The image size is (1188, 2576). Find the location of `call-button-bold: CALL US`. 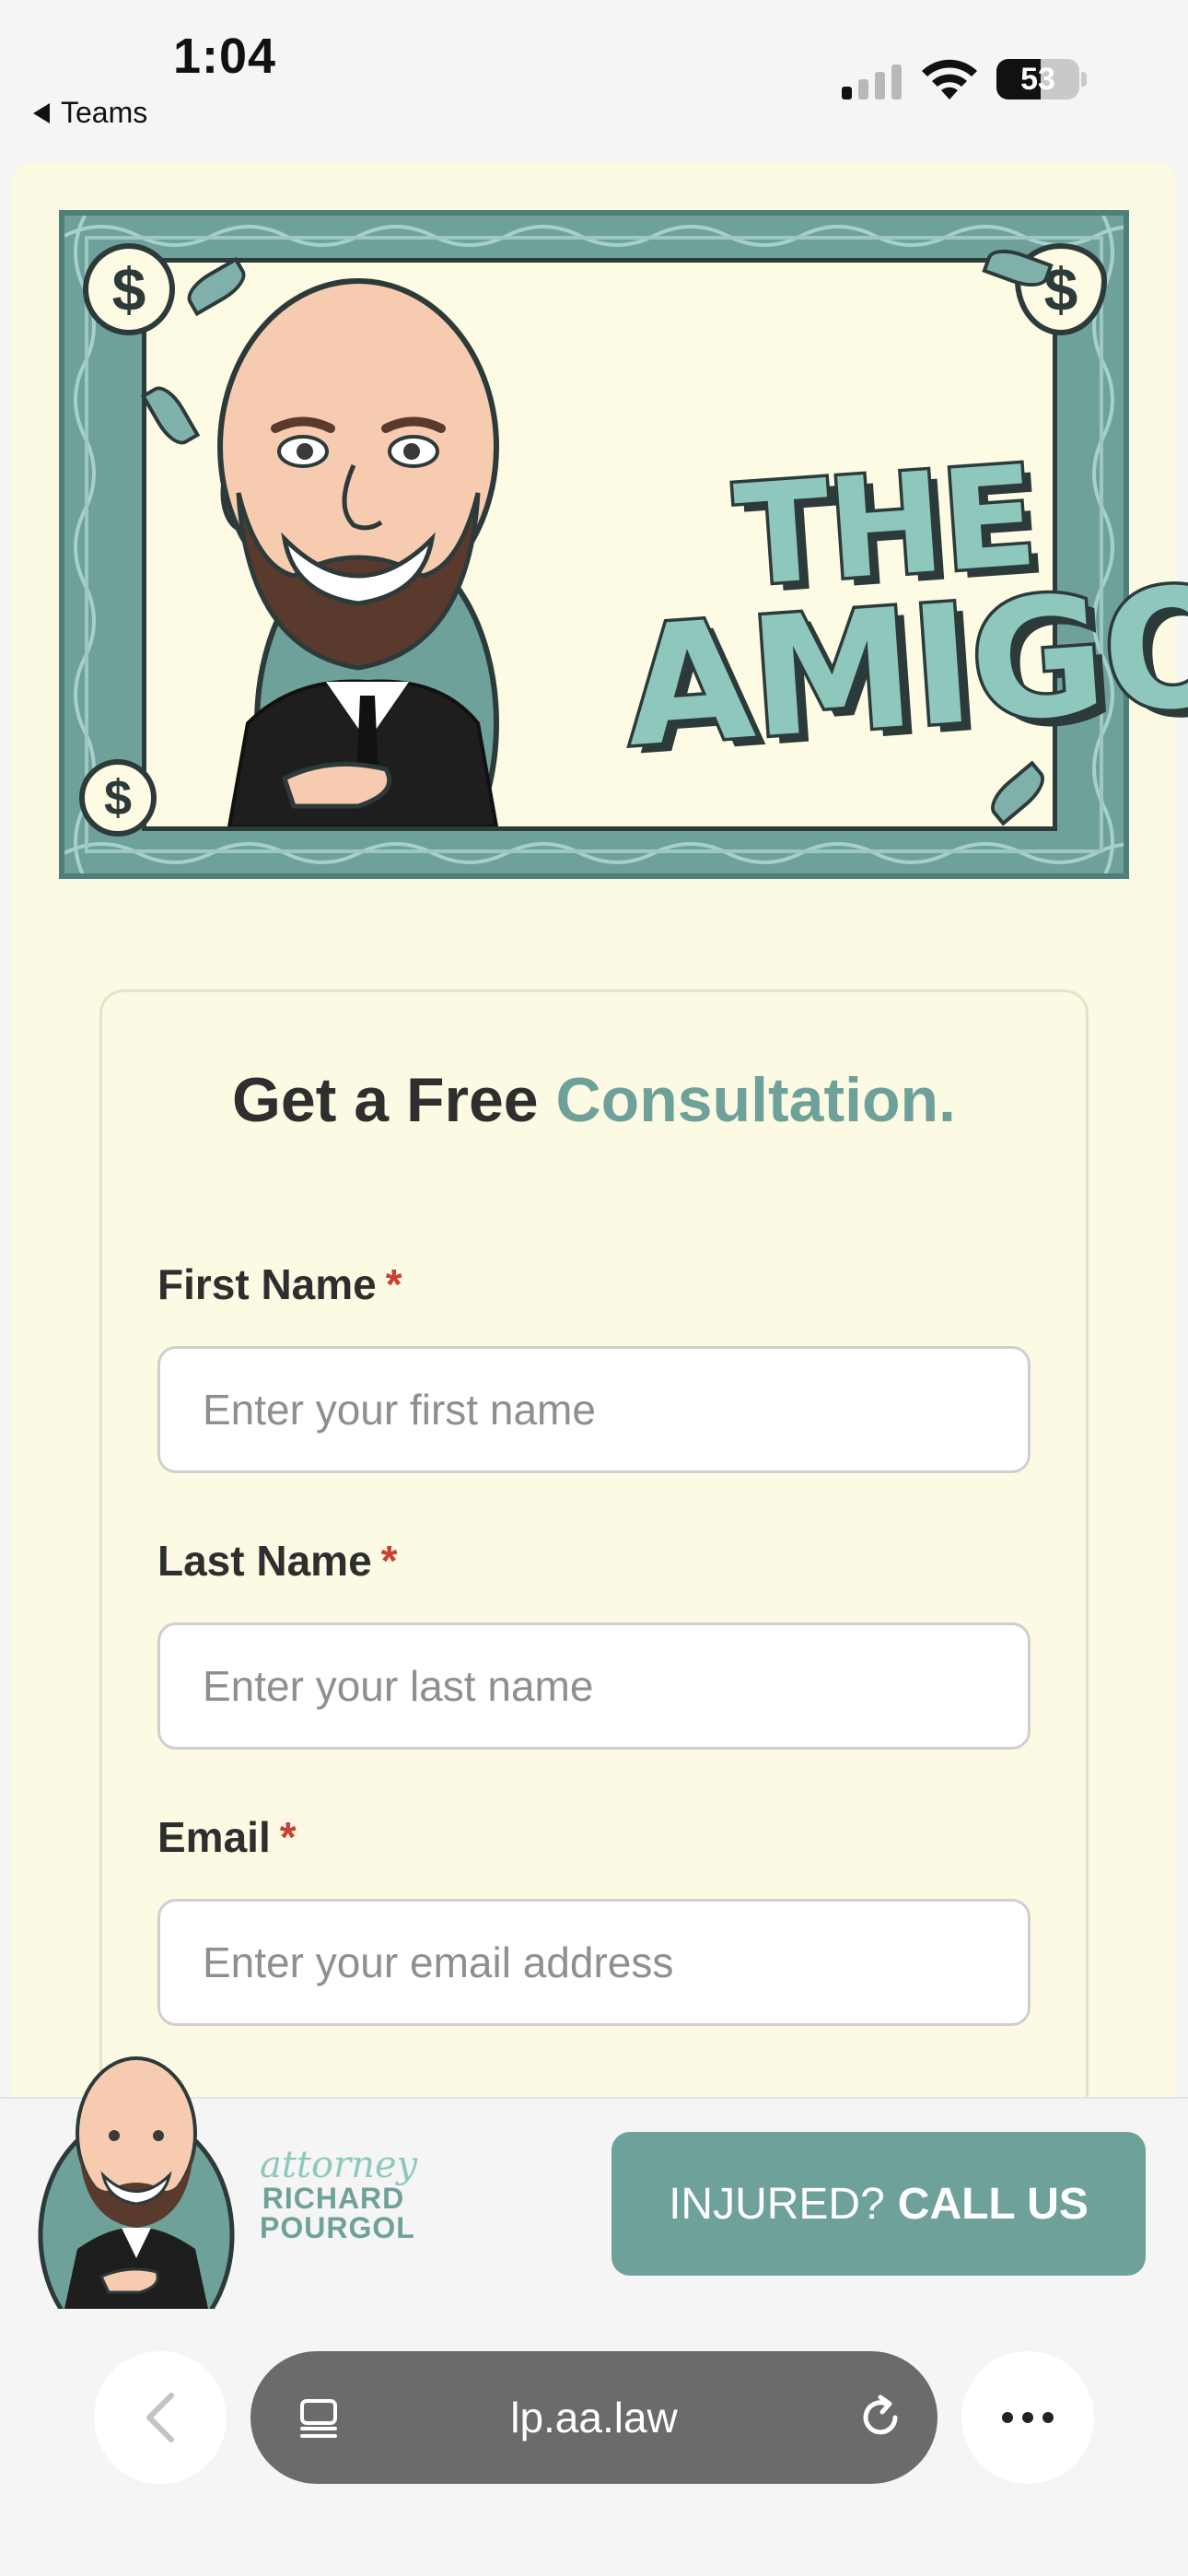

call-button-bold: CALL US is located at coordinates (993, 2204).